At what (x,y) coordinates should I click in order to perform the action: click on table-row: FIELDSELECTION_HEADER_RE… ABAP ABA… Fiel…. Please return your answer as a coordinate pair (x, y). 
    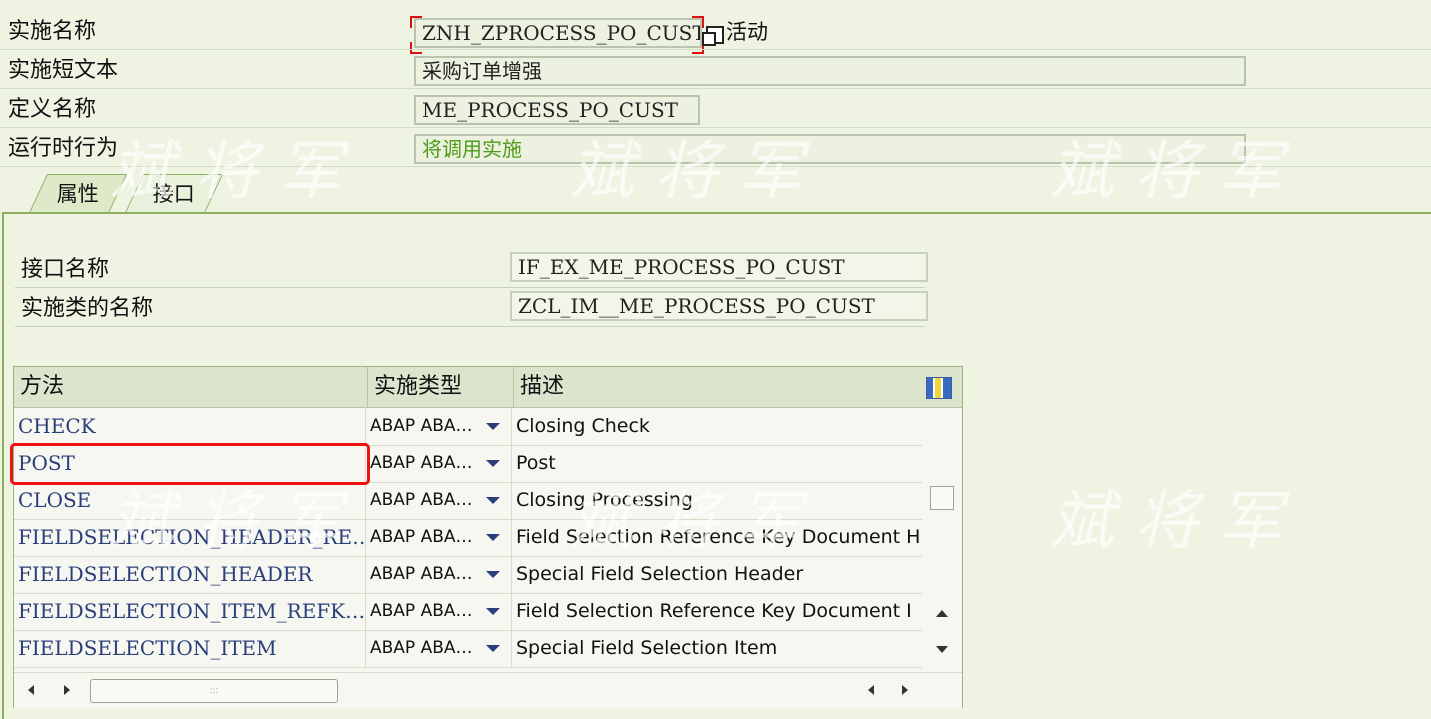
    Looking at the image, I should click on (468, 538).